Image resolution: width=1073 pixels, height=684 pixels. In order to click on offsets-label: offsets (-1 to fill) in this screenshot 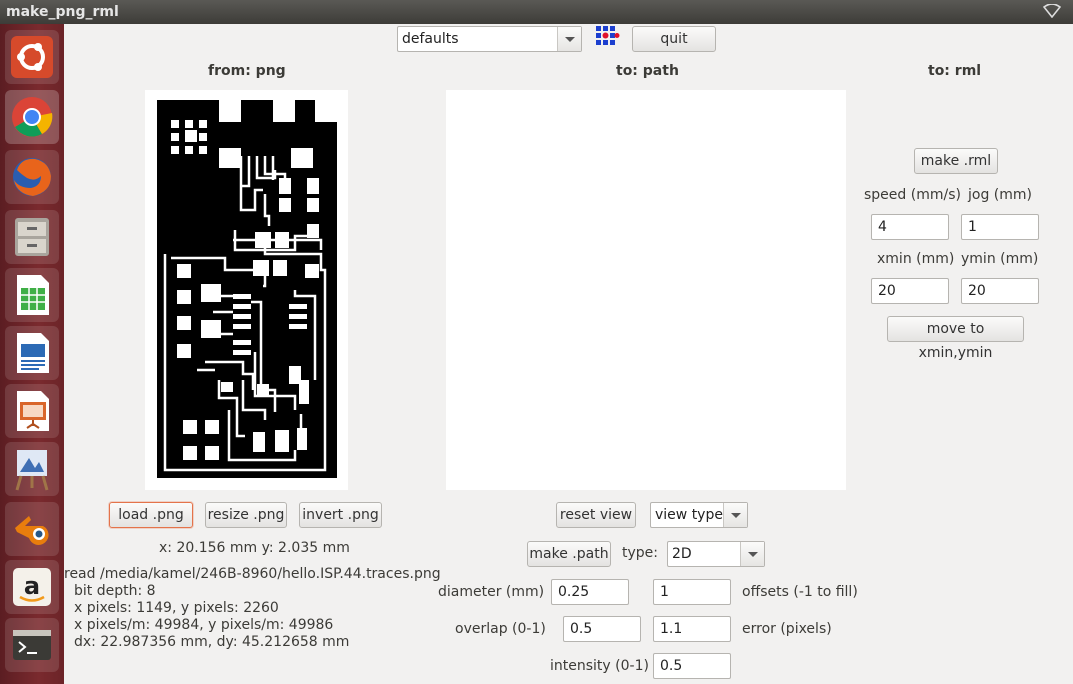, I will do `click(800, 592)`.